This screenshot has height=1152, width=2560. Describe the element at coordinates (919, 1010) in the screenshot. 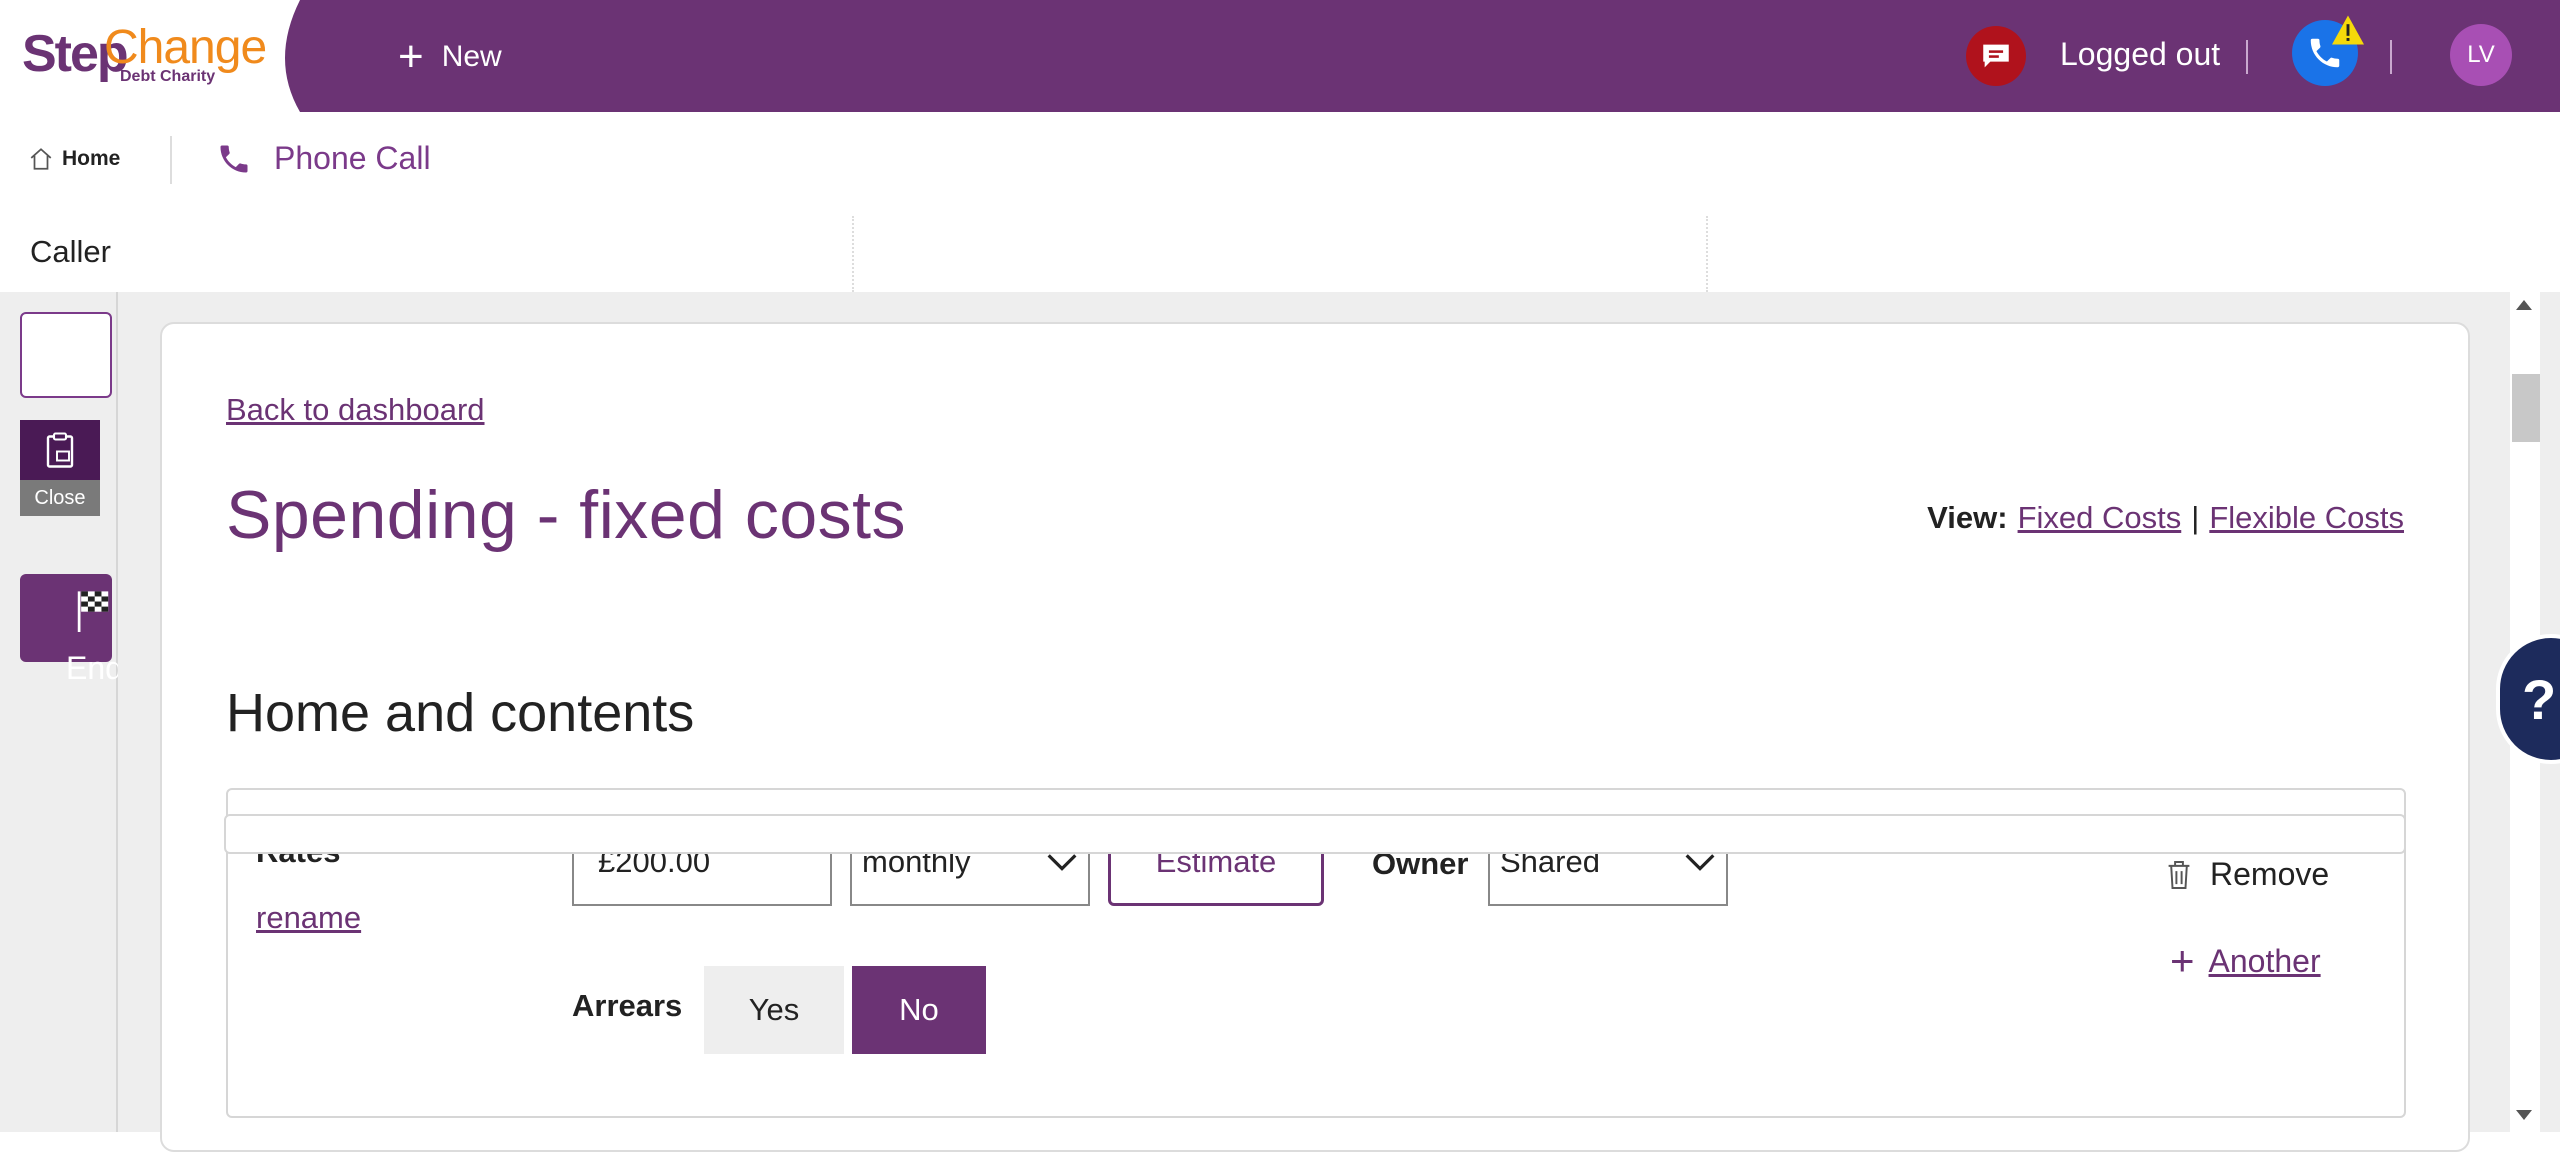

I see `arrears-no-button: No` at that location.